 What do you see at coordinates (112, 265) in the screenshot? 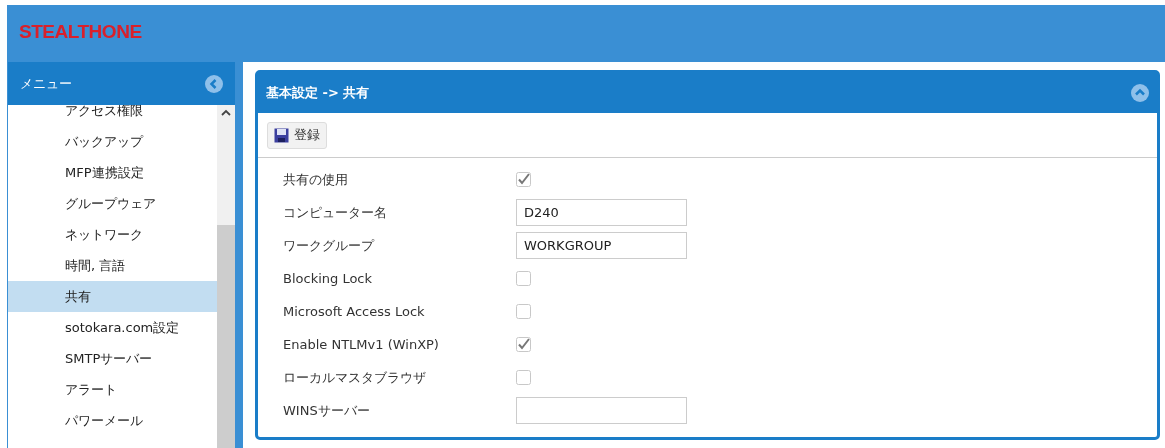
I see `menu-item: 時間, 言語` at bounding box center [112, 265].